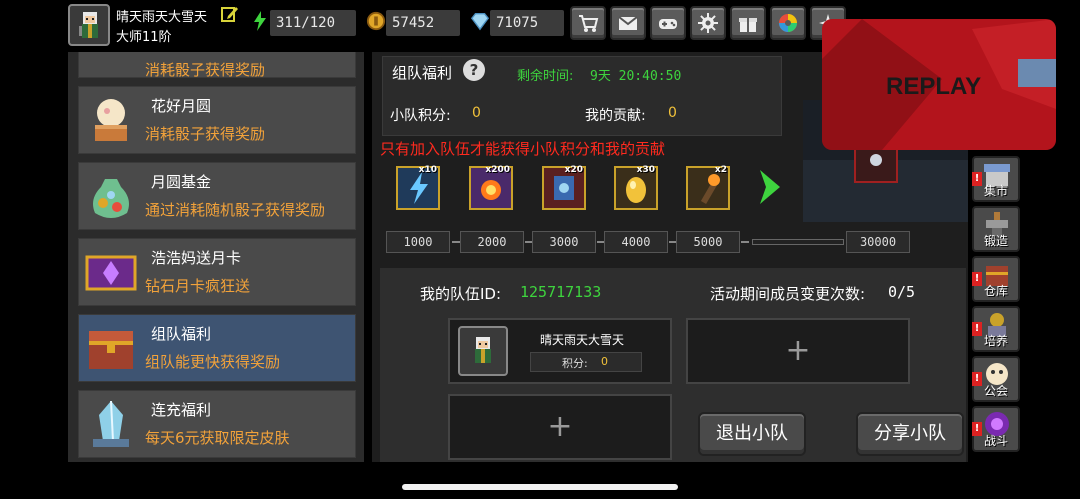  What do you see at coordinates (708, 187) in the screenshot?
I see `reward-slot: x2` at bounding box center [708, 187].